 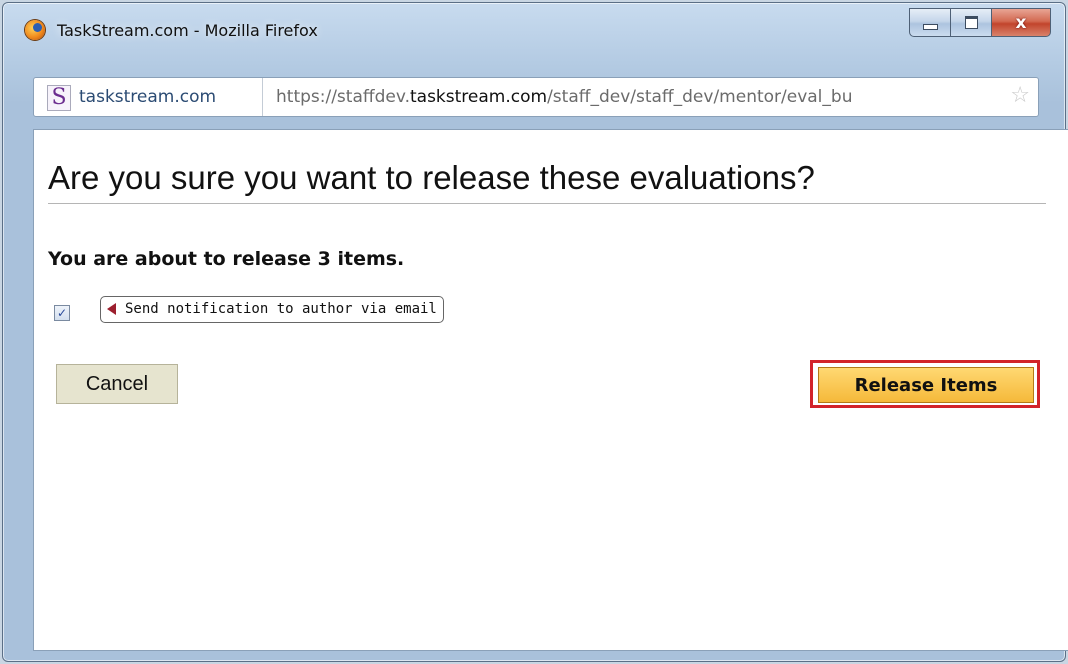 I want to click on url-domain: taskstream.com, so click(x=478, y=97).